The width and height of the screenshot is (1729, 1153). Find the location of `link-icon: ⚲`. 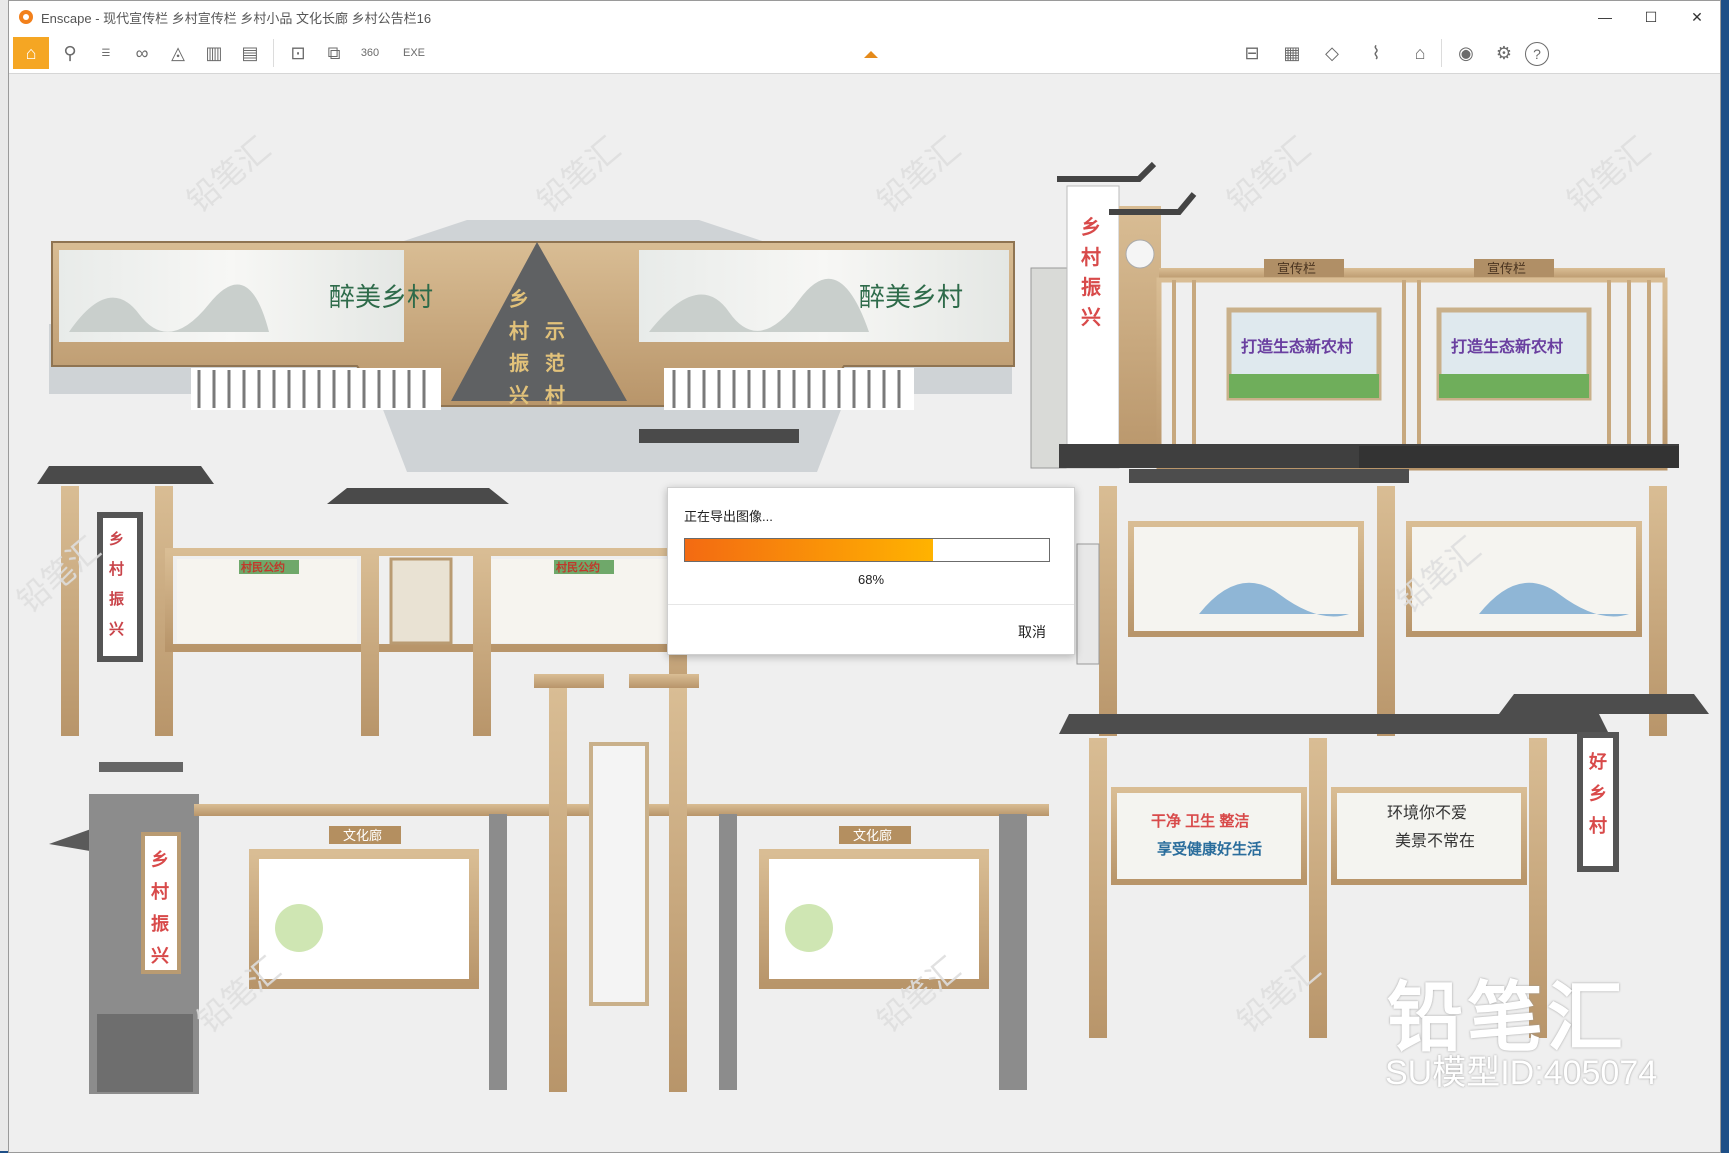

link-icon: ⚲ is located at coordinates (70, 53).